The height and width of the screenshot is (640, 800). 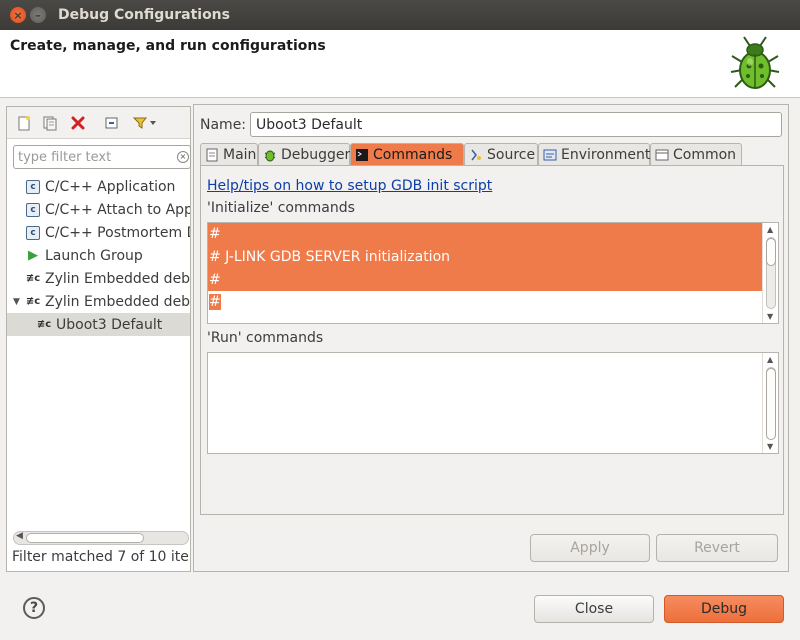 What do you see at coordinates (281, 208) in the screenshot?
I see `initialize-commands-label: 'Initialize' commands` at bounding box center [281, 208].